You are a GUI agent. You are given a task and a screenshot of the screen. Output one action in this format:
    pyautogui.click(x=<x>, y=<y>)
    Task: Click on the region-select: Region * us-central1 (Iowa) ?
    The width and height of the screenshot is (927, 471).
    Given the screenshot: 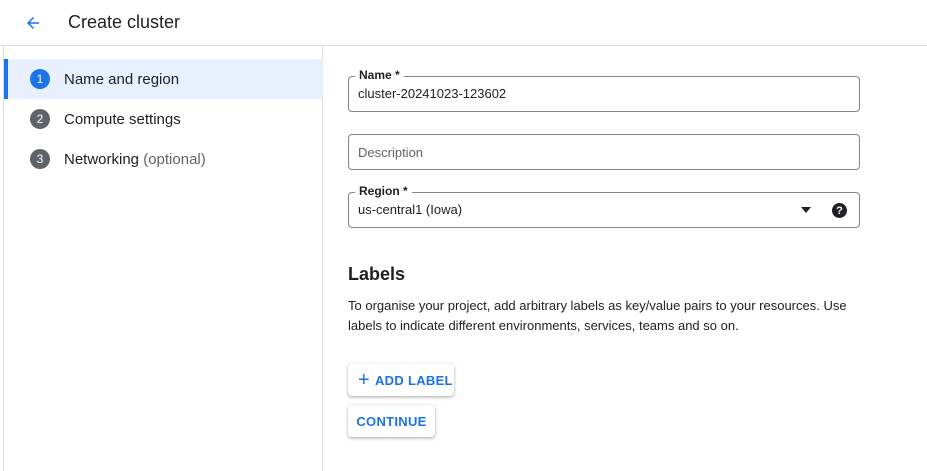 What is the action you would take?
    pyautogui.click(x=604, y=206)
    